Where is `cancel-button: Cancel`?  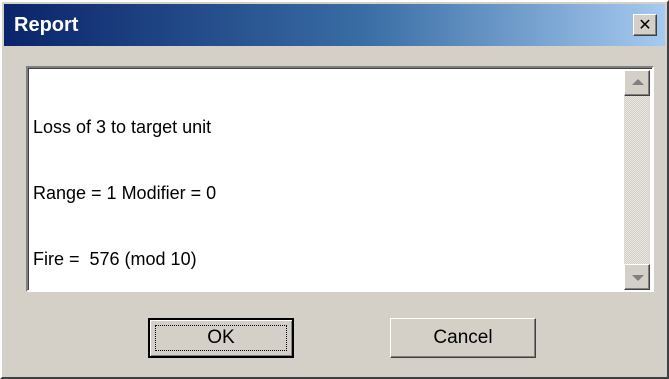
cancel-button: Cancel is located at coordinates (463, 338).